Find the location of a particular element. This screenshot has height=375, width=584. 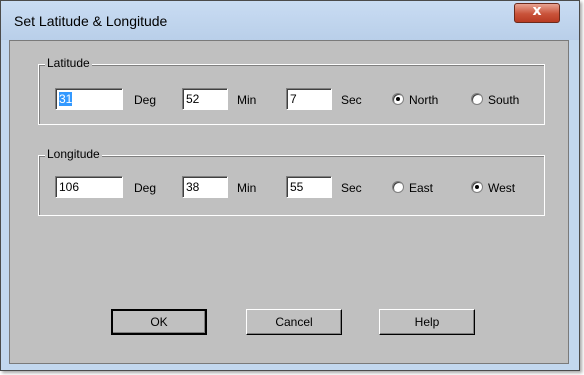

west-radio is located at coordinates (477, 187).